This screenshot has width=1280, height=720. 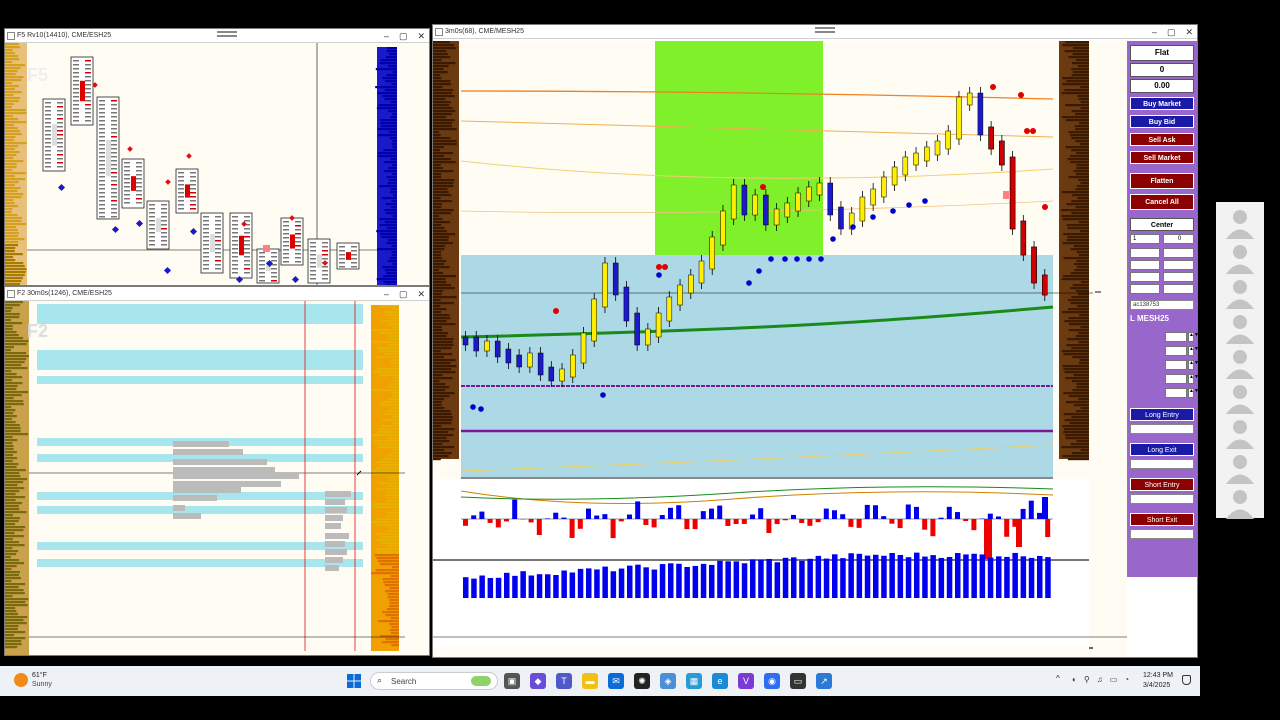 What do you see at coordinates (1162, 464) in the screenshot?
I see `long-exit-select` at bounding box center [1162, 464].